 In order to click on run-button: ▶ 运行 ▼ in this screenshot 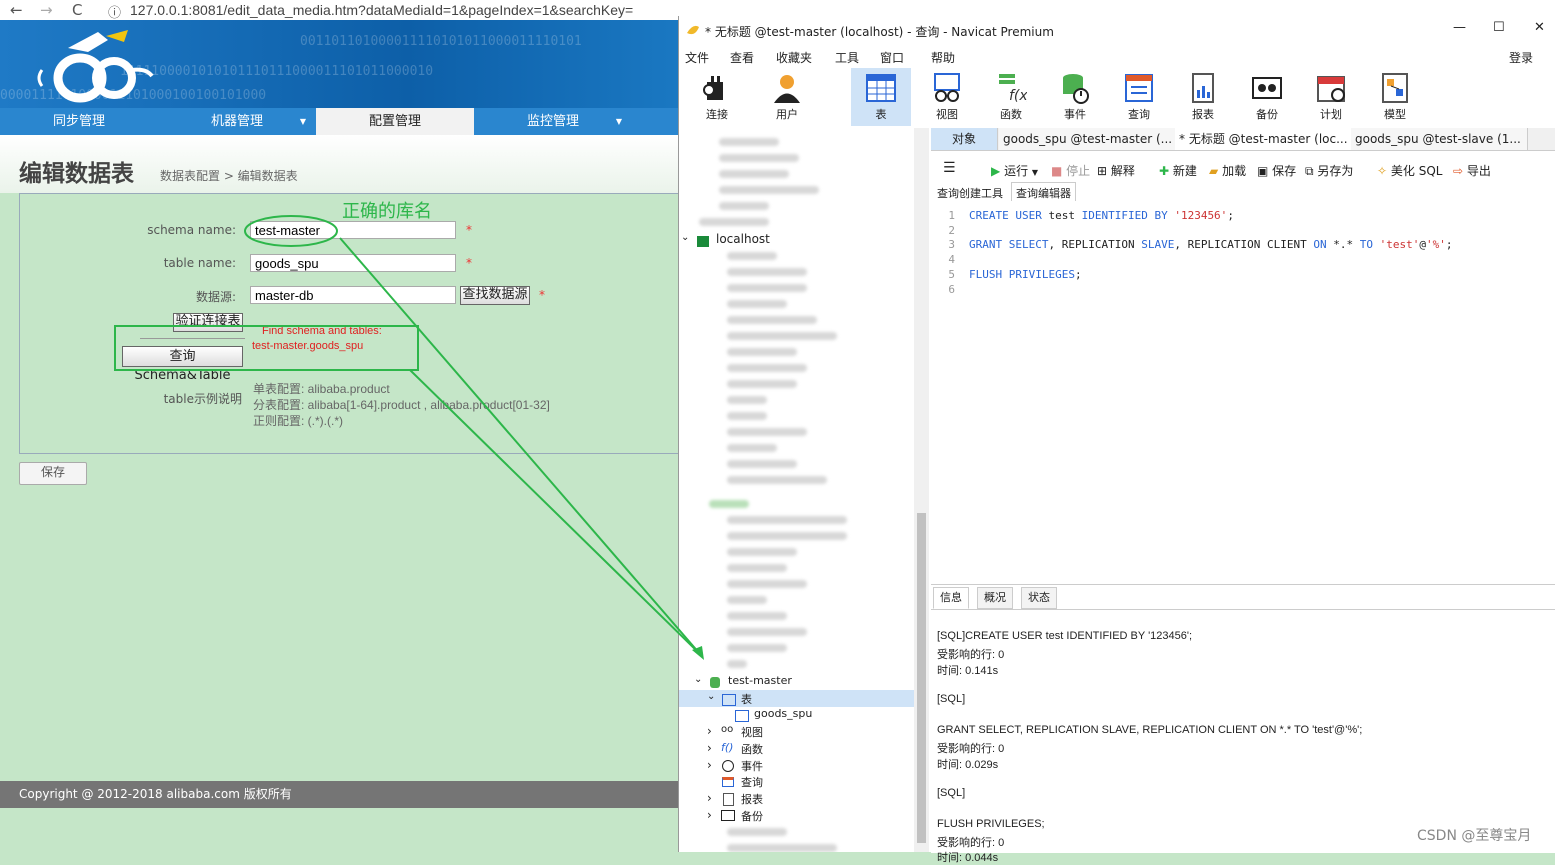, I will do `click(1014, 170)`.